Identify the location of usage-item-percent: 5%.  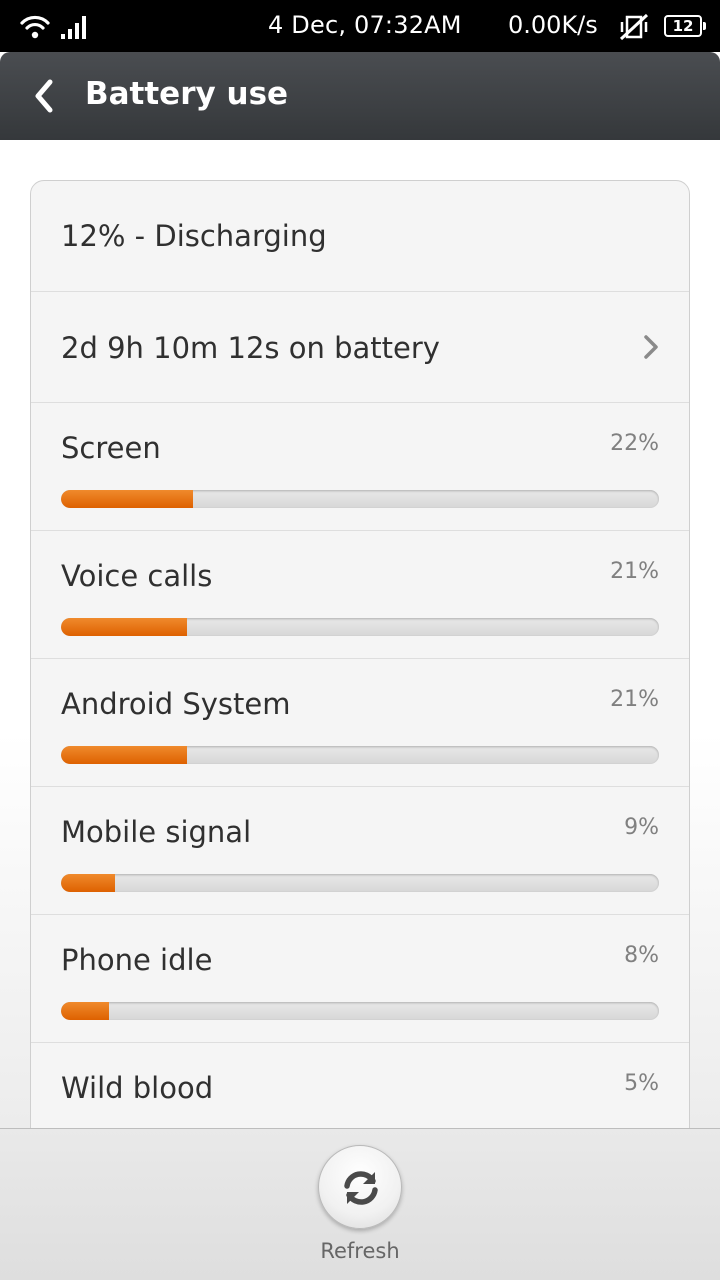
(641, 1083).